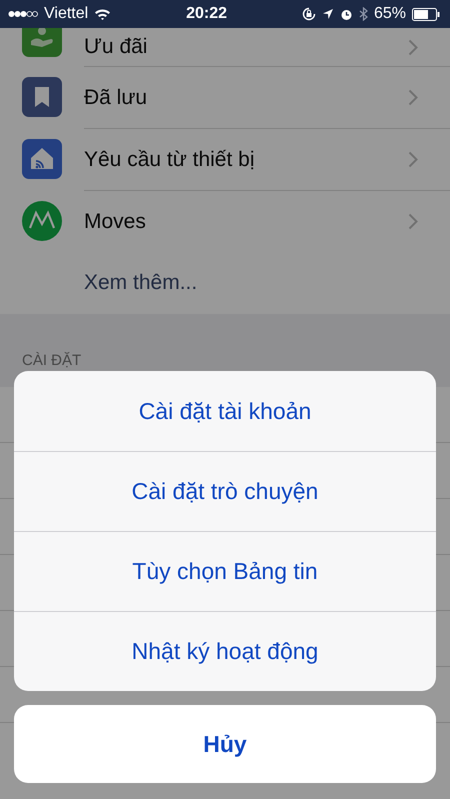 This screenshot has width=450, height=799. What do you see at coordinates (66, 14) in the screenshot?
I see `carrier-name: Viettel` at bounding box center [66, 14].